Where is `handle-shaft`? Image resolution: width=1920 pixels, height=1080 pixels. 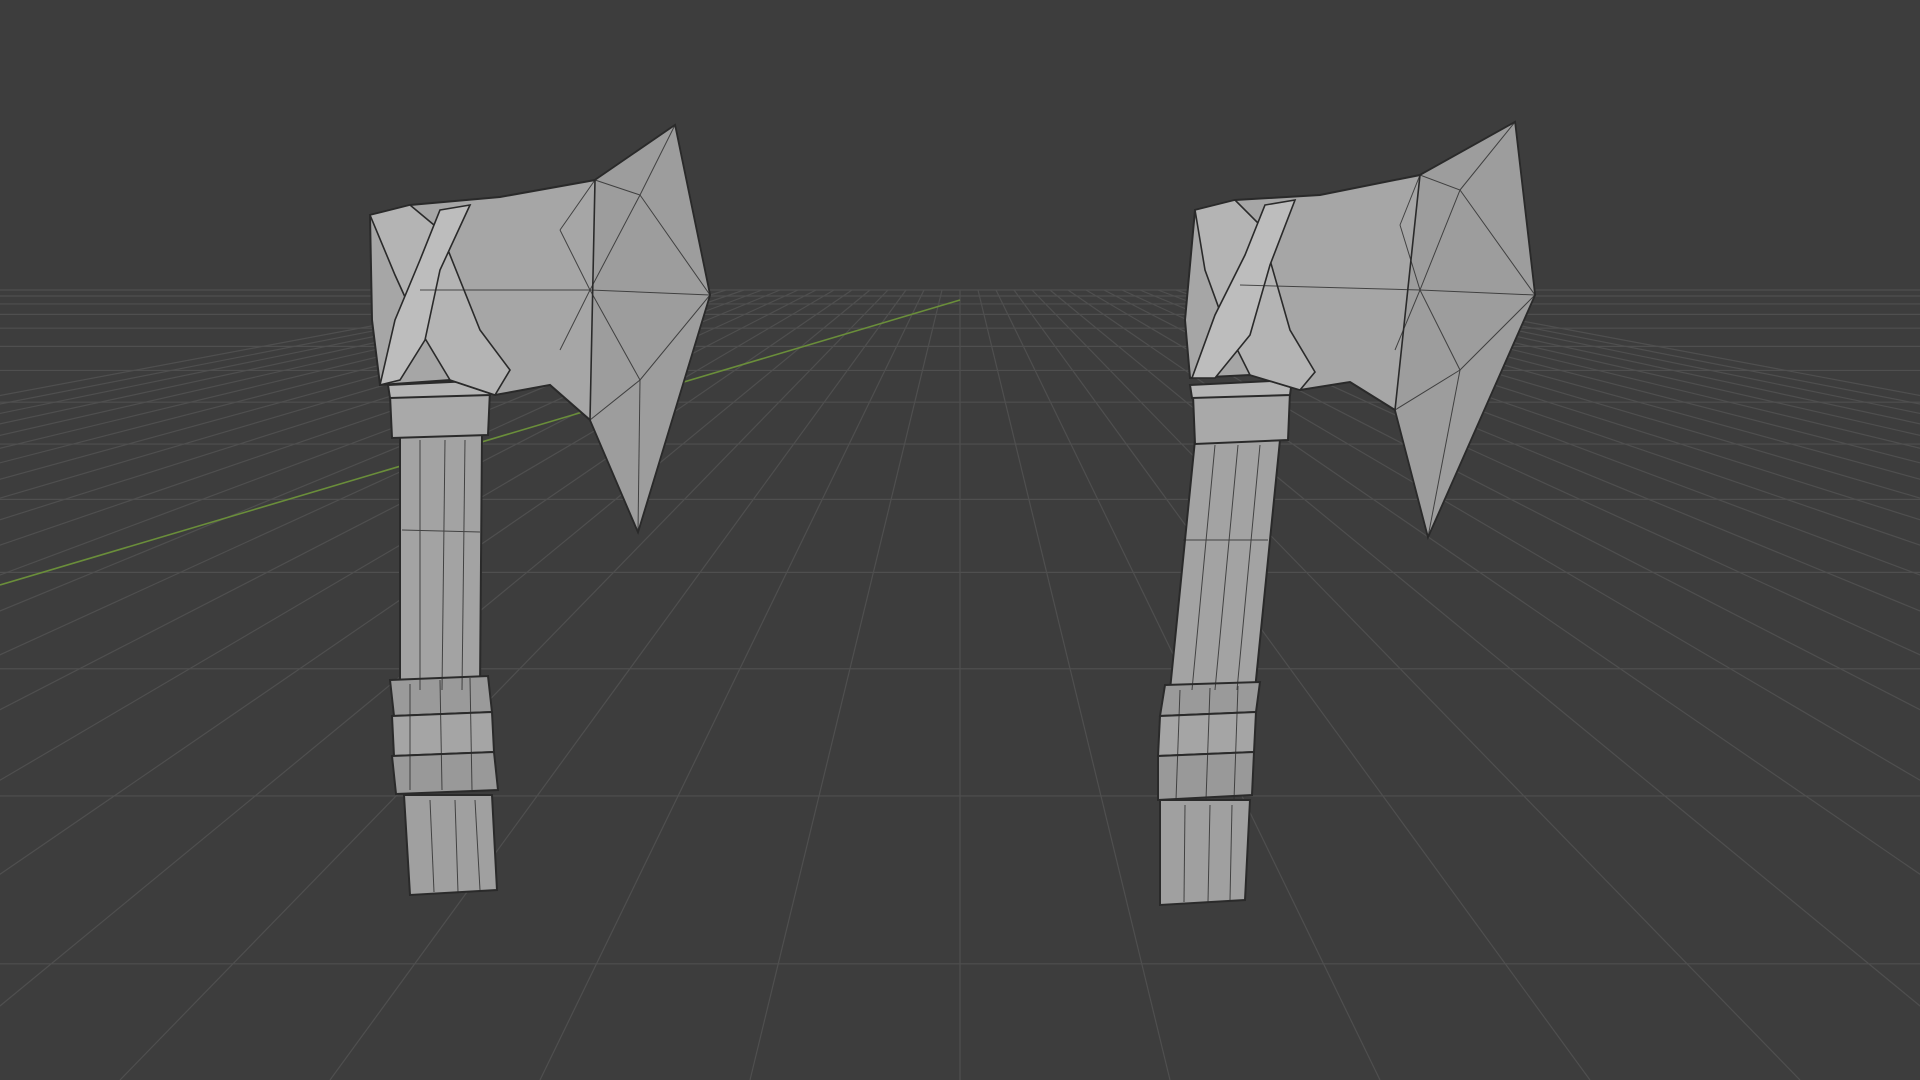
handle-shaft is located at coordinates (441, 562).